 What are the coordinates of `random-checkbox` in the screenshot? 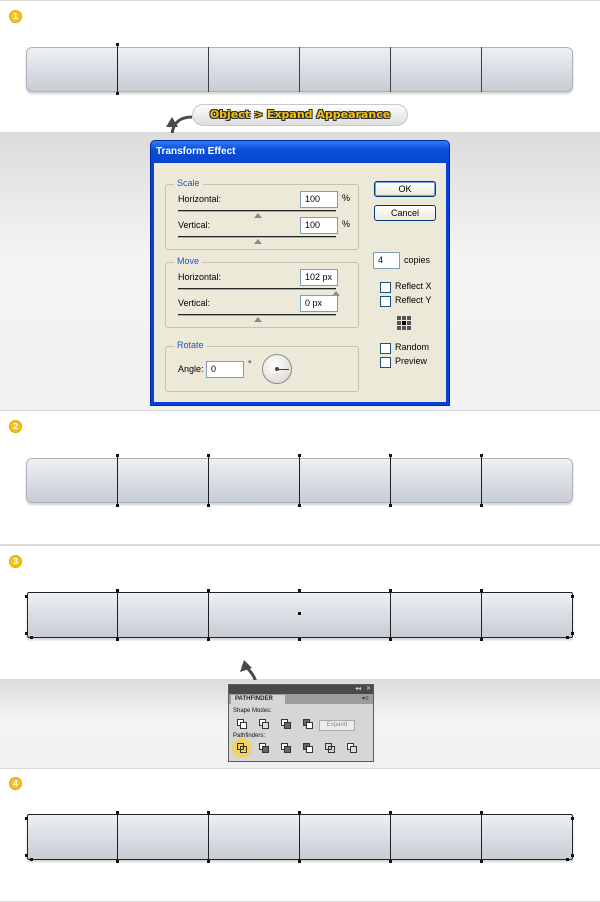 It's located at (385, 348).